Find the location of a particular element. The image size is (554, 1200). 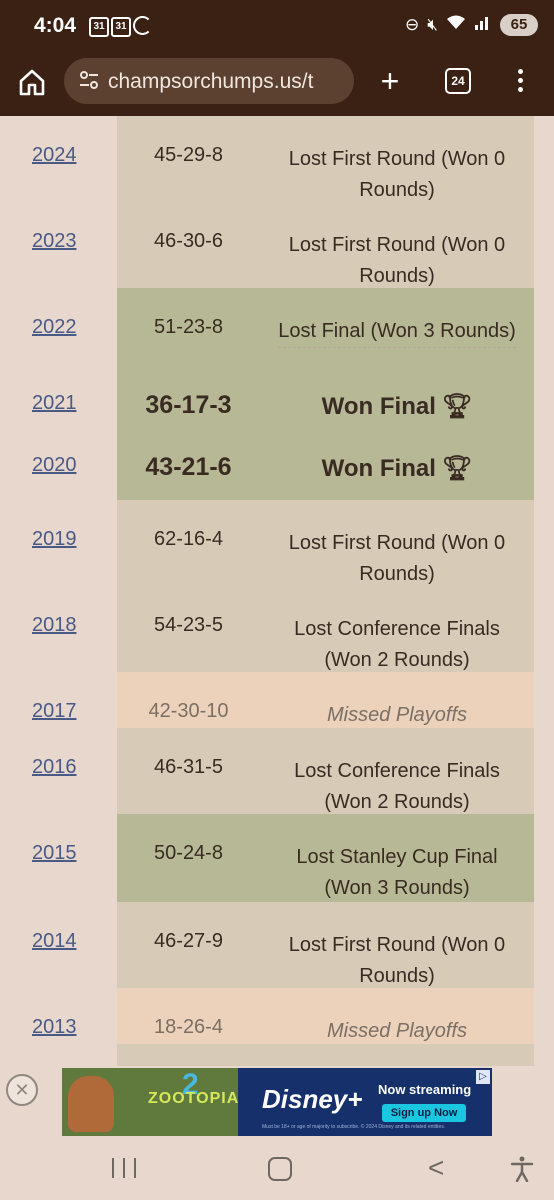

battery-icon: 65 is located at coordinates (519, 25).